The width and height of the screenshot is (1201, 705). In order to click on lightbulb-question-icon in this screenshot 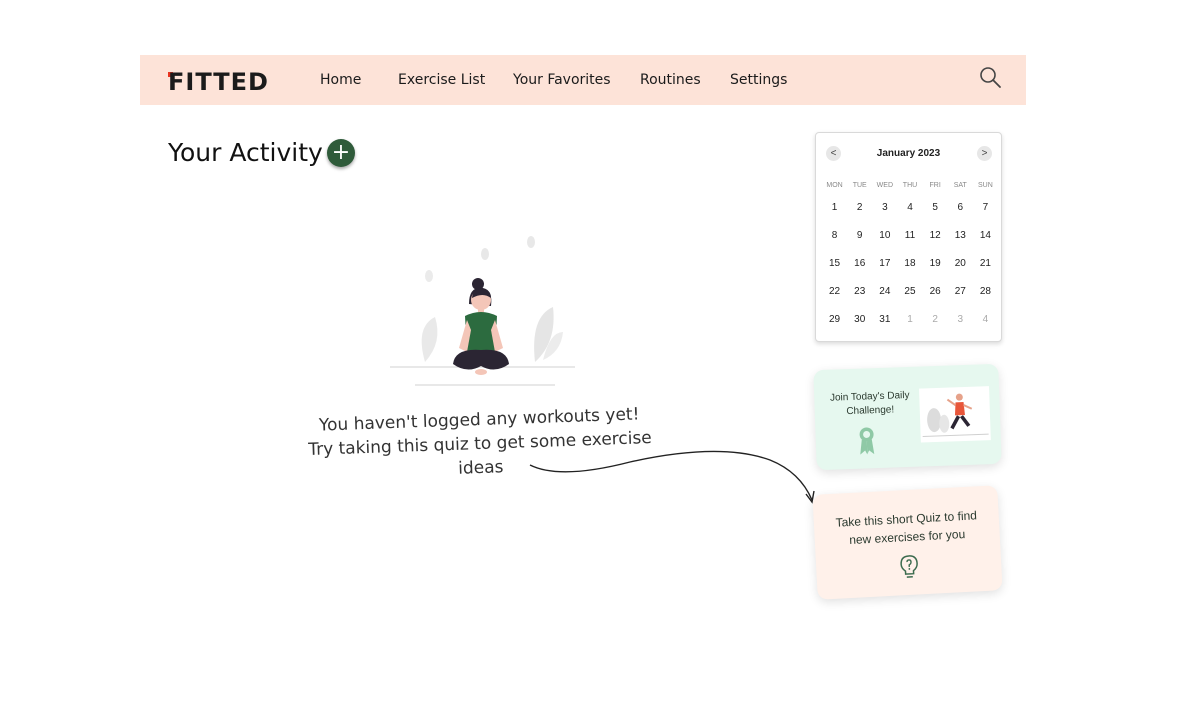, I will do `click(909, 566)`.